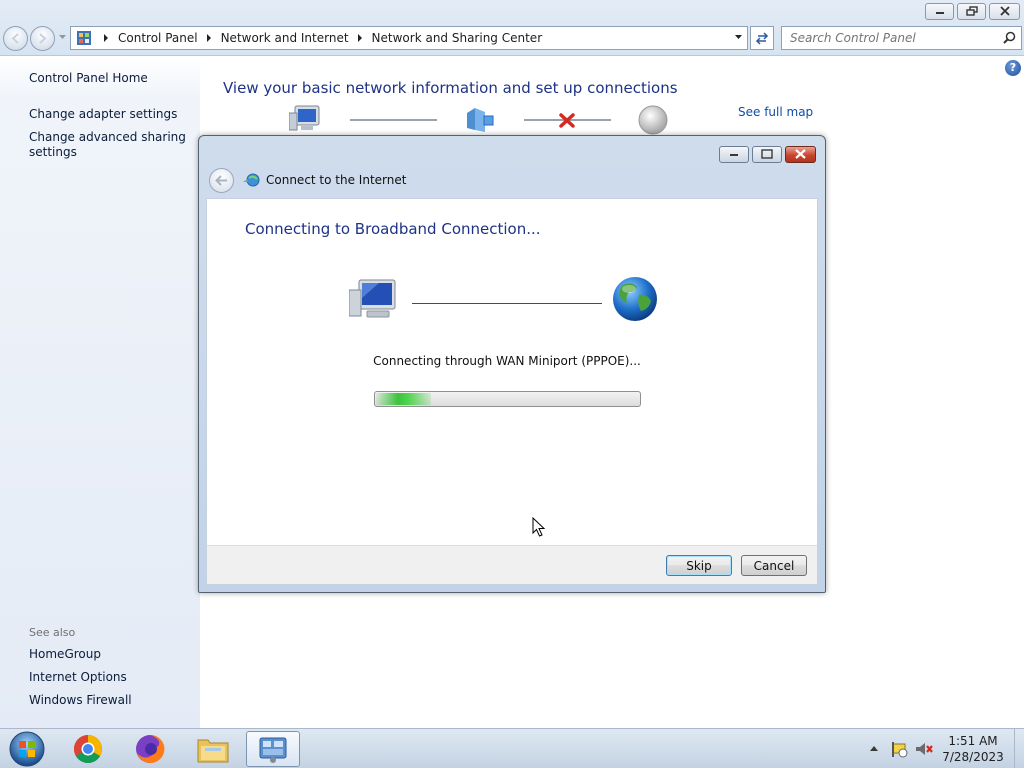  Describe the element at coordinates (52, 632) in the screenshot. I see `see-also-label: See also` at that location.